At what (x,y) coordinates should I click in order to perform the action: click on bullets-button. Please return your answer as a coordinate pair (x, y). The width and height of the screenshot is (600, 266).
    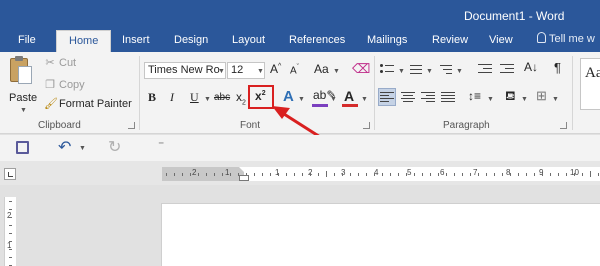
    Looking at the image, I should click on (389, 69).